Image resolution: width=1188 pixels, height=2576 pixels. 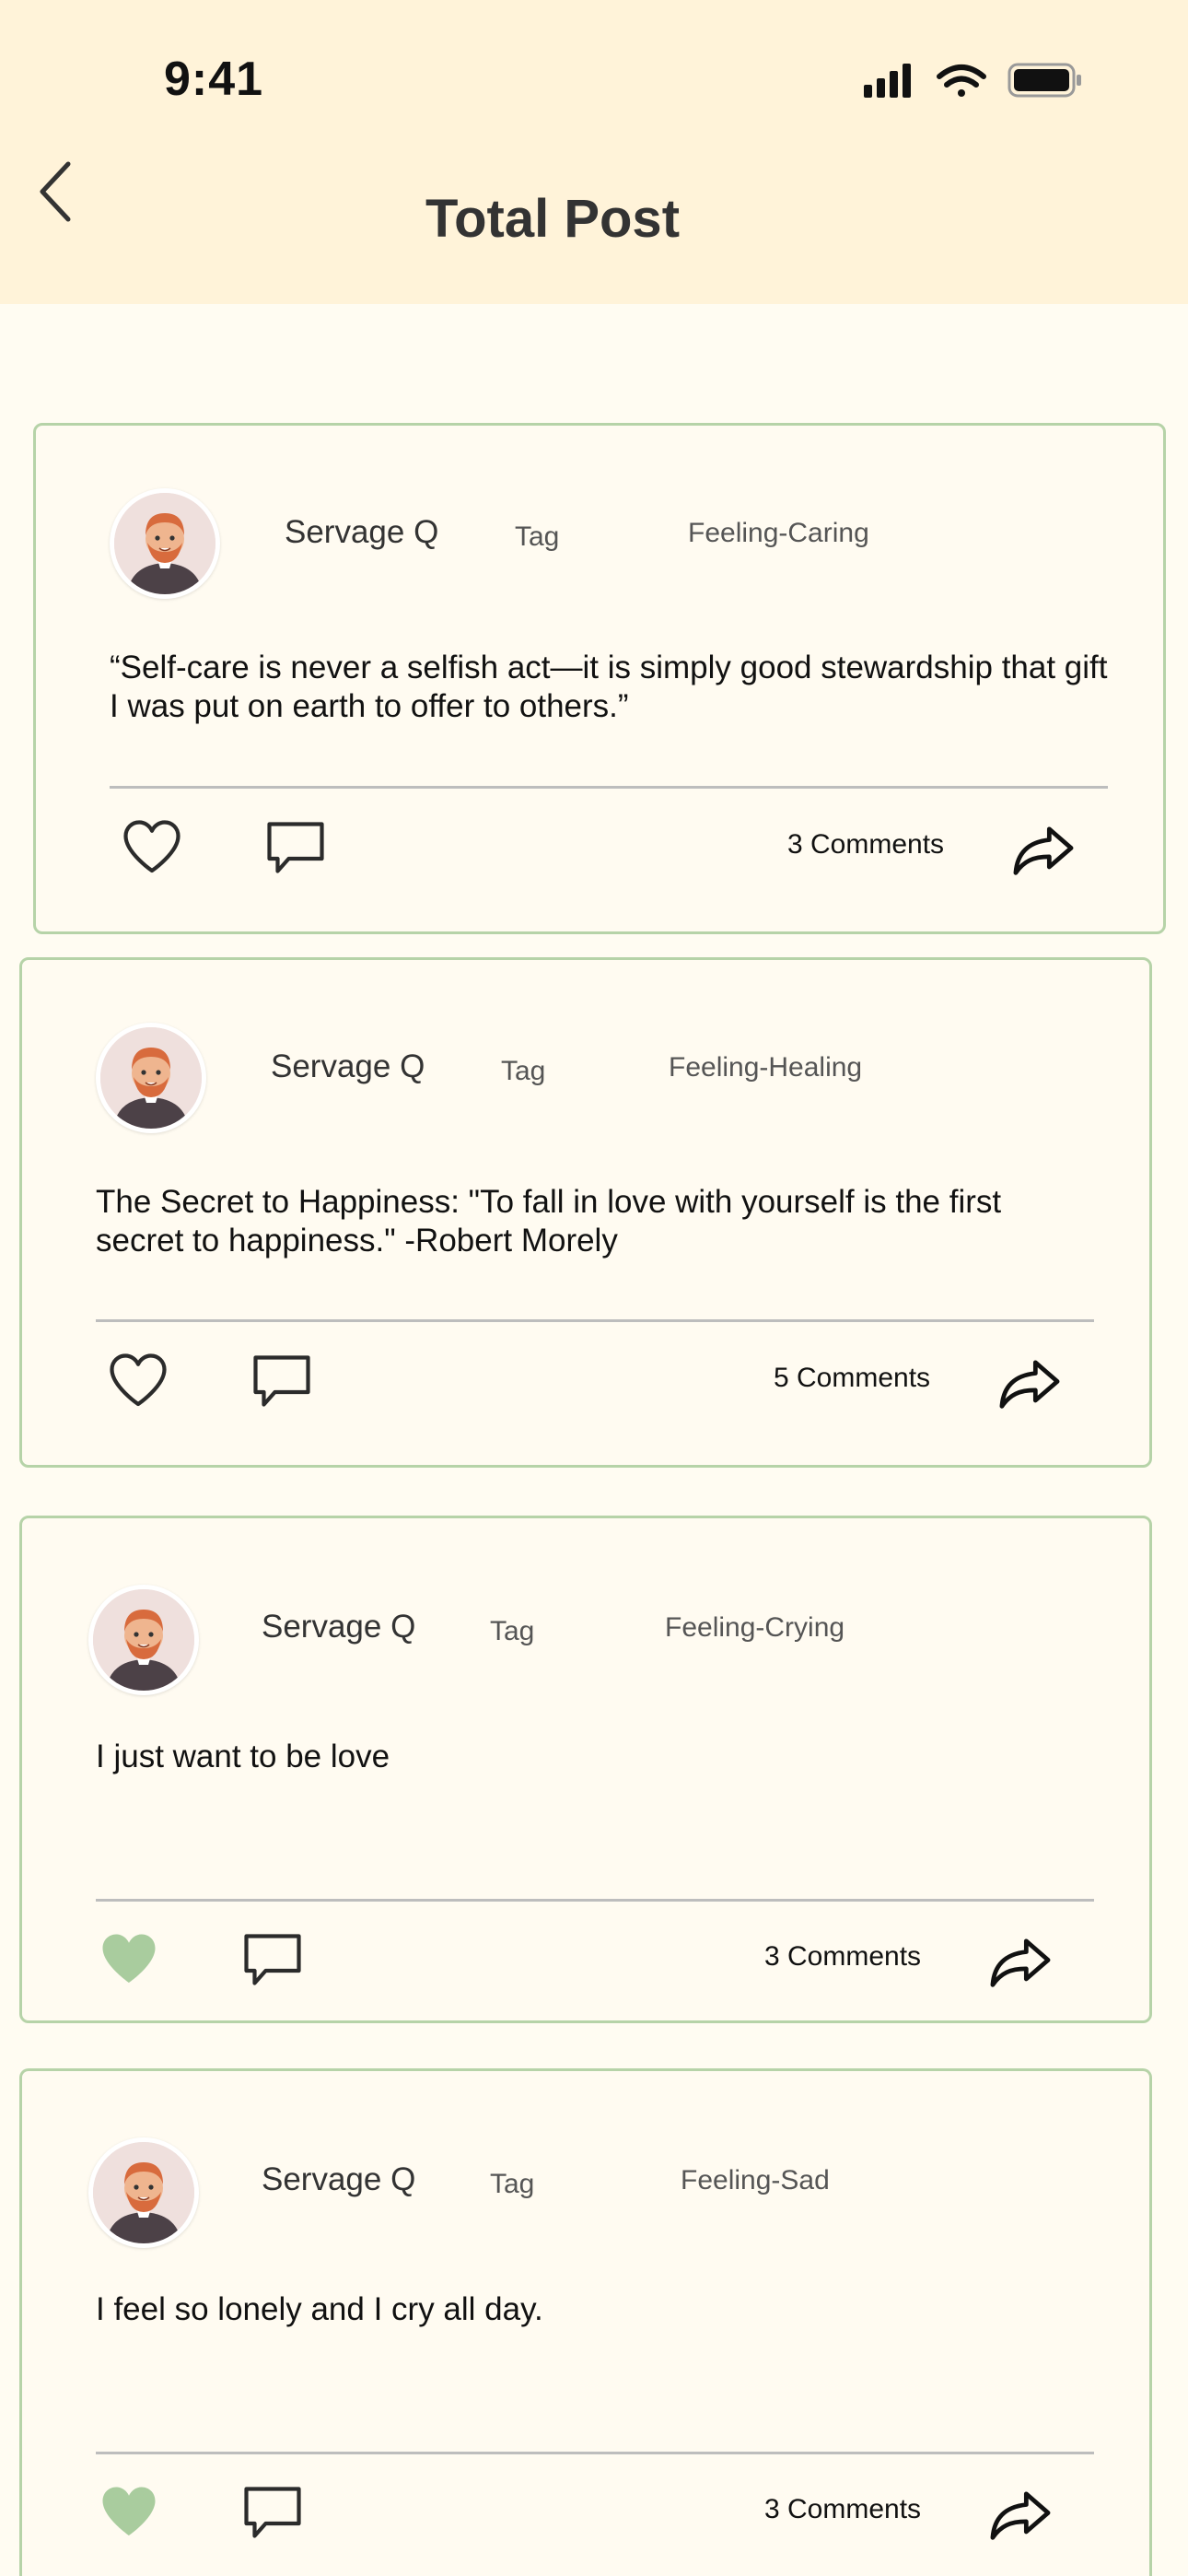 What do you see at coordinates (778, 533) in the screenshot?
I see `post-feeling: Feeling-Caring` at bounding box center [778, 533].